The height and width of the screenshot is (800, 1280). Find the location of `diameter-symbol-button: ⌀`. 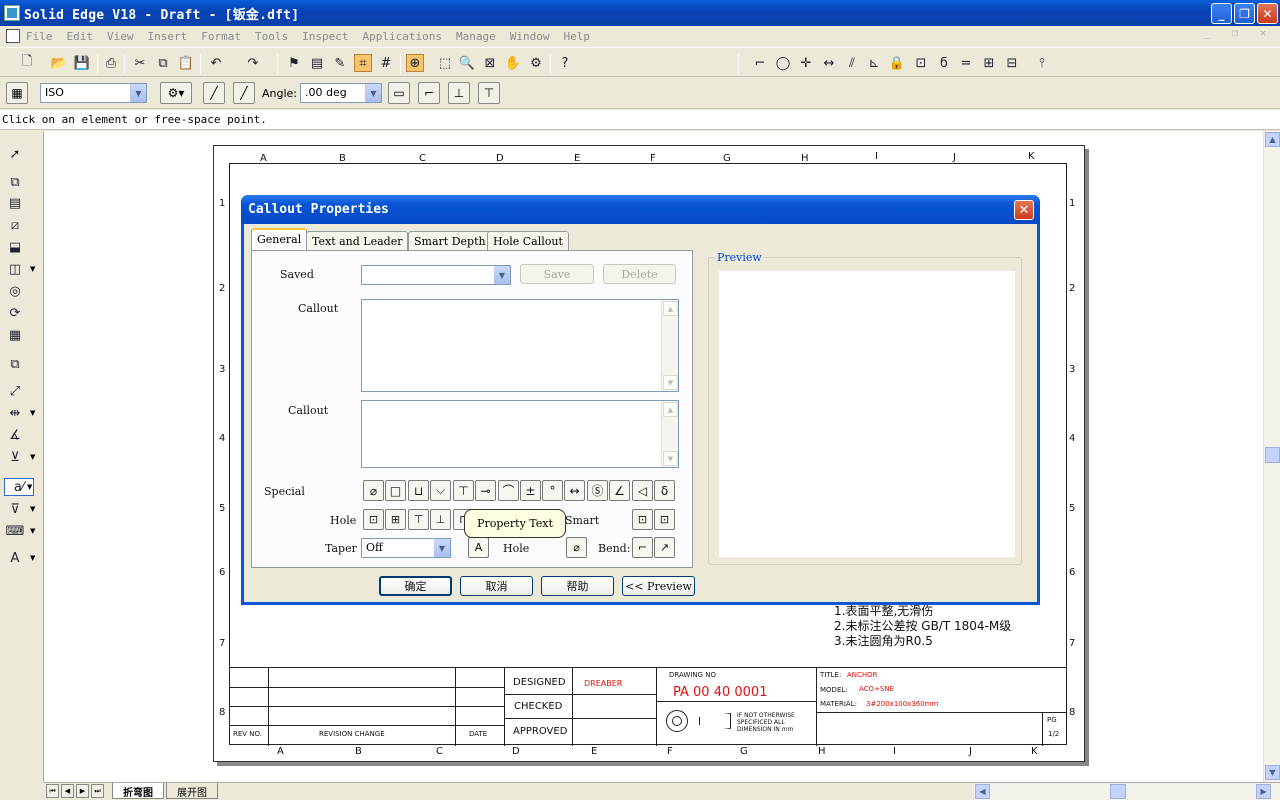

diameter-symbol-button: ⌀ is located at coordinates (373, 490).